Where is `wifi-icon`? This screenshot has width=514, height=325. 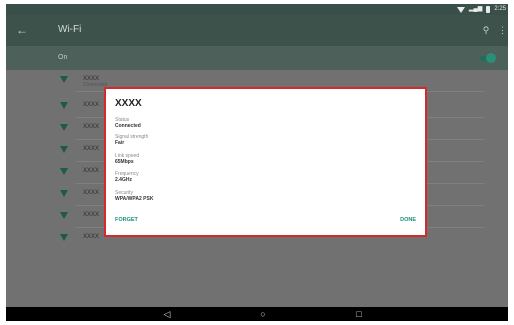
wifi-icon is located at coordinates (460, 9).